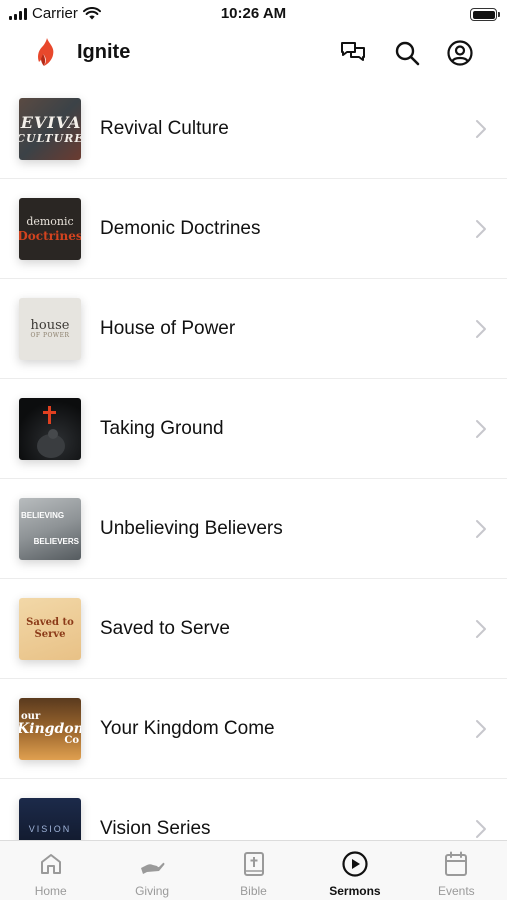 This screenshot has height=900, width=507. What do you see at coordinates (162, 428) in the screenshot?
I see `sermon-title: Taking Ground` at bounding box center [162, 428].